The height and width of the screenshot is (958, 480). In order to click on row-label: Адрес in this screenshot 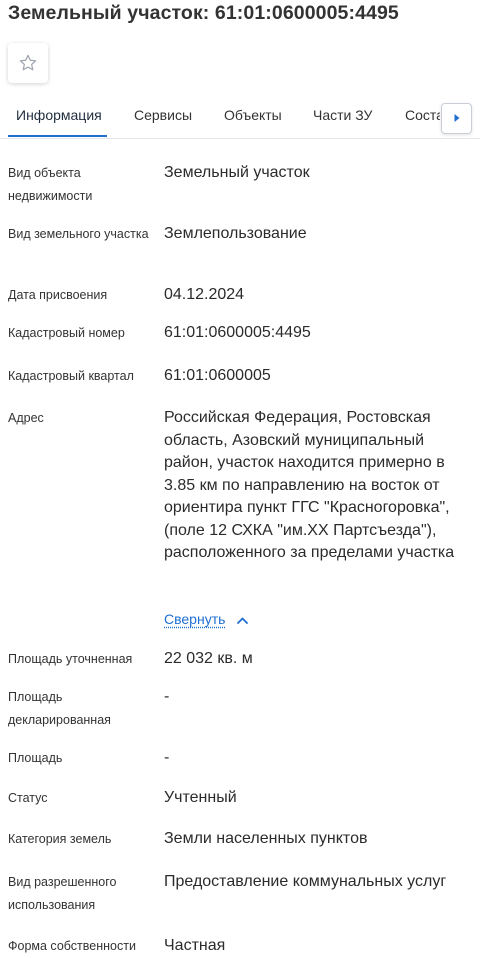, I will do `click(26, 418)`.